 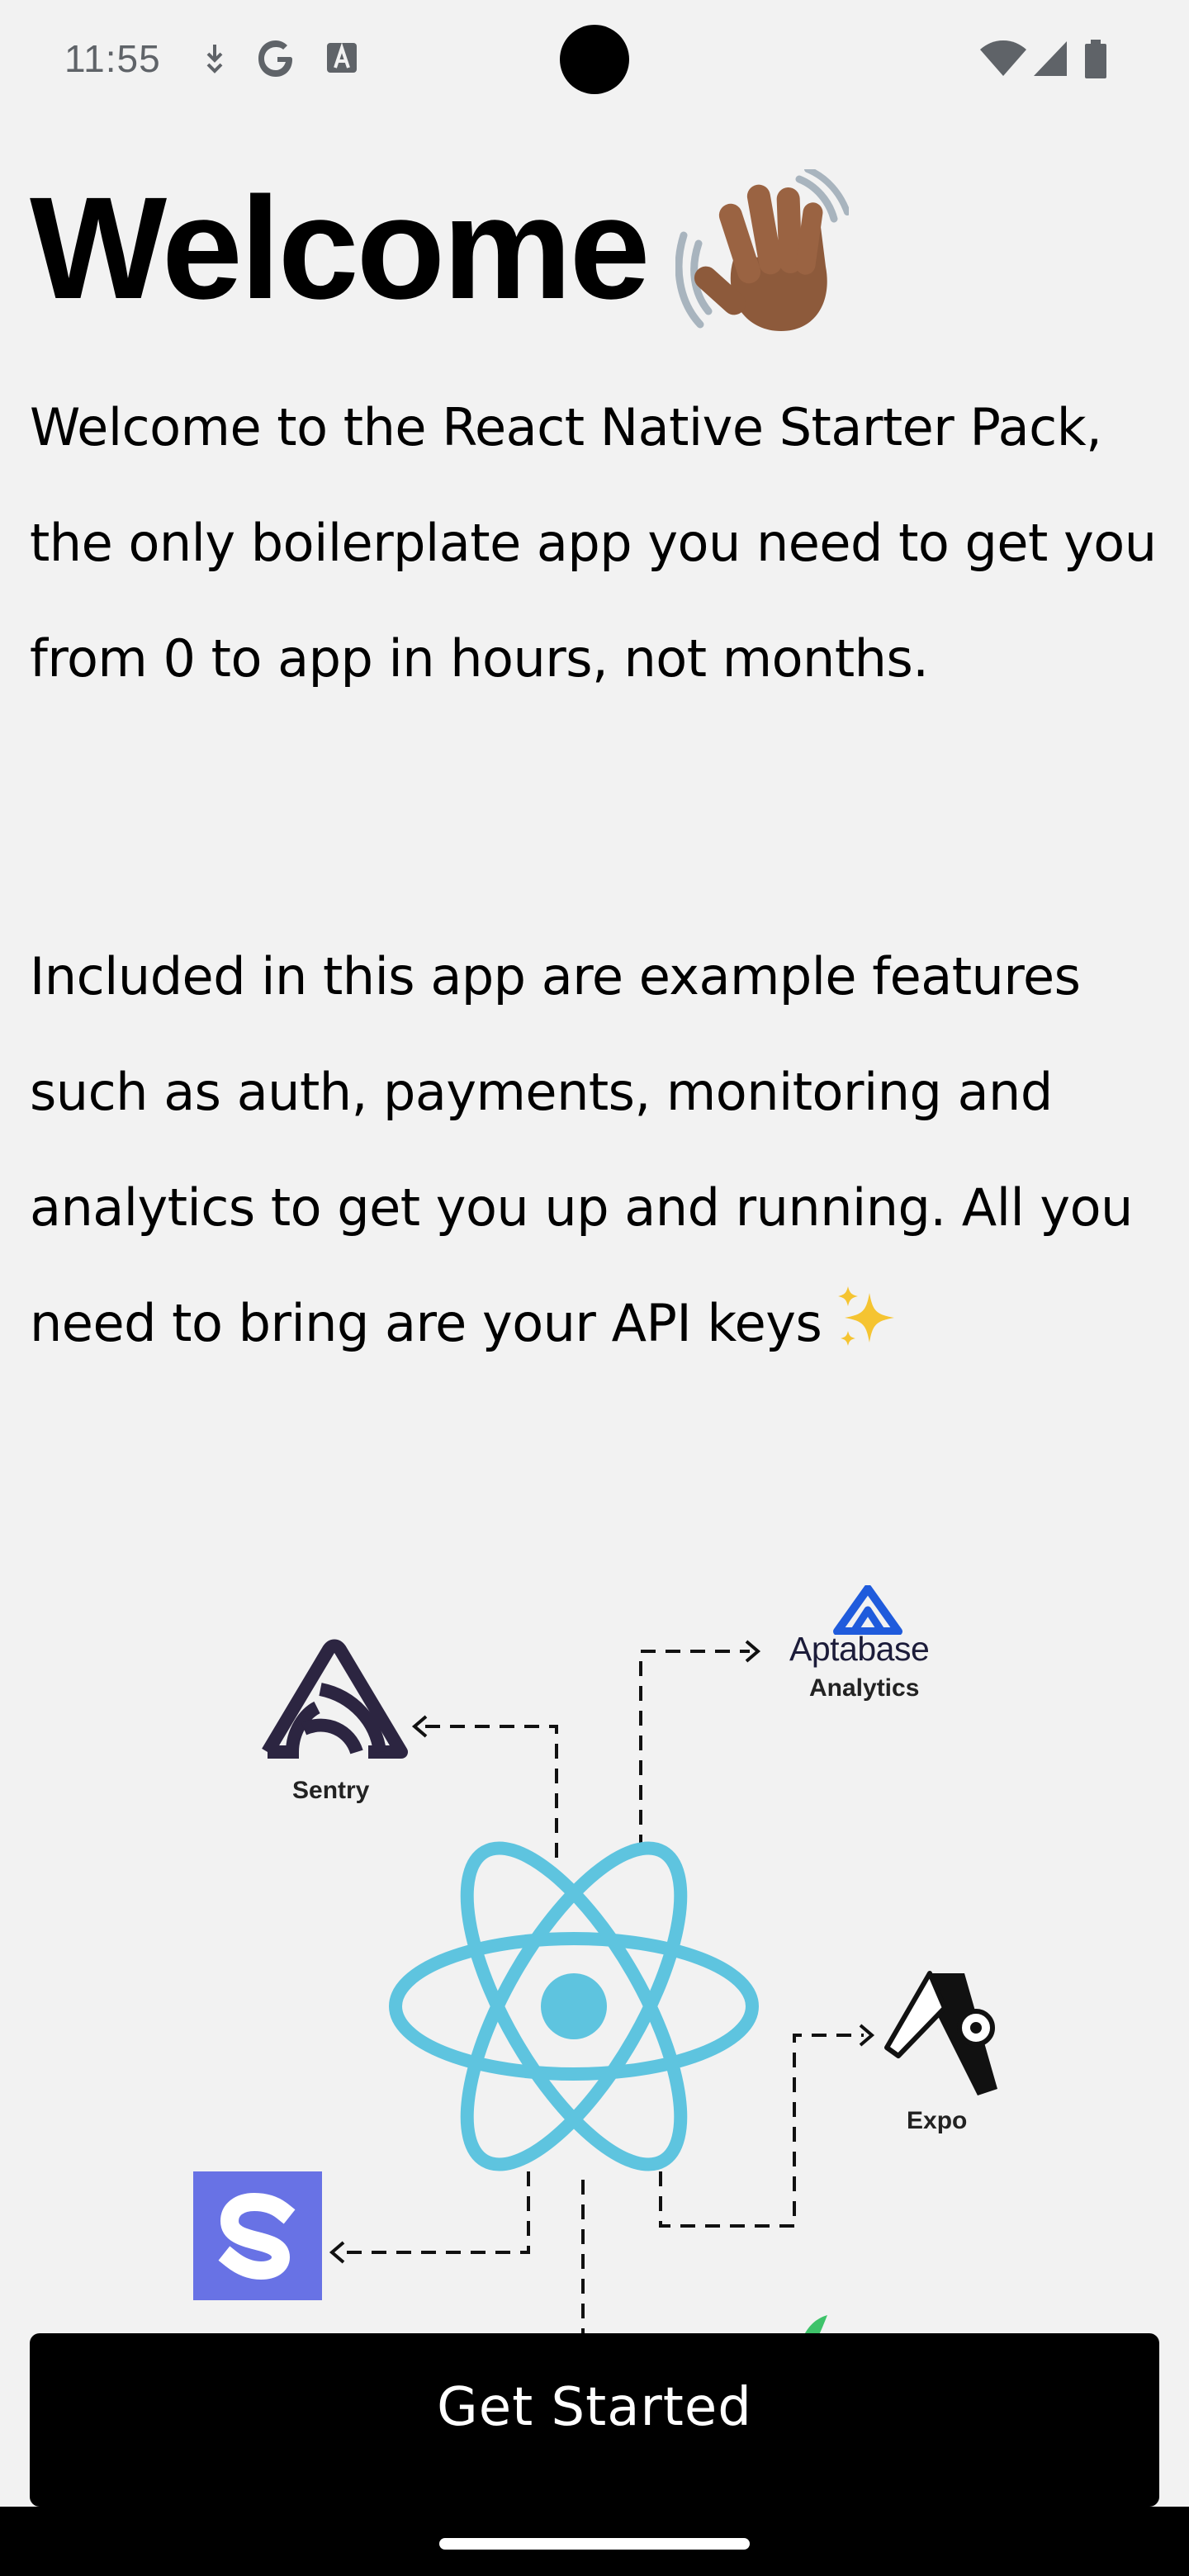 I want to click on stripe-logo-icon, so click(x=257, y=2235).